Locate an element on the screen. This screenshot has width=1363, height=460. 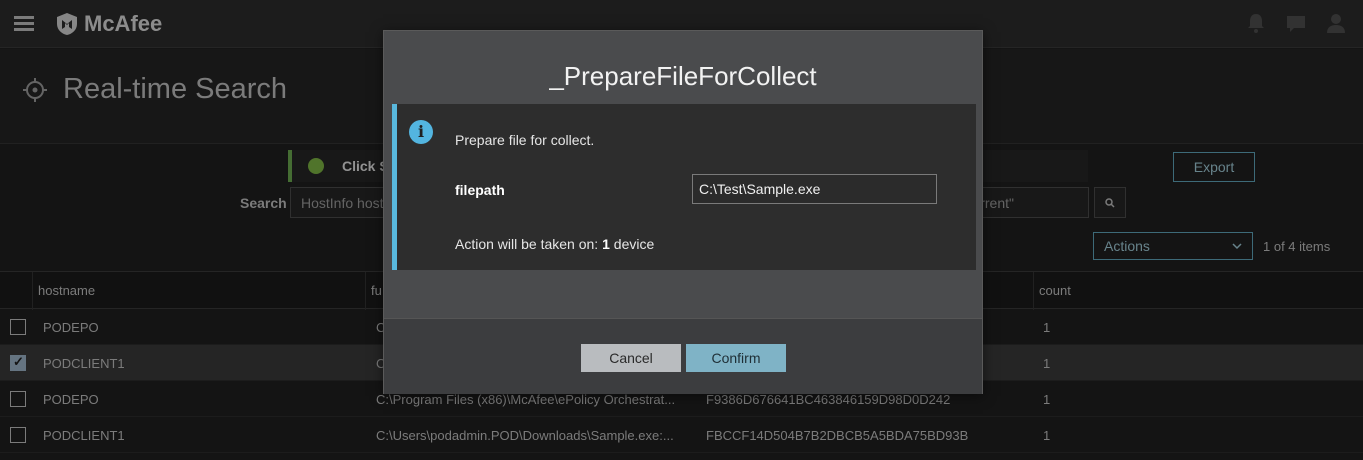
filepath-label: filepath is located at coordinates (480, 190).